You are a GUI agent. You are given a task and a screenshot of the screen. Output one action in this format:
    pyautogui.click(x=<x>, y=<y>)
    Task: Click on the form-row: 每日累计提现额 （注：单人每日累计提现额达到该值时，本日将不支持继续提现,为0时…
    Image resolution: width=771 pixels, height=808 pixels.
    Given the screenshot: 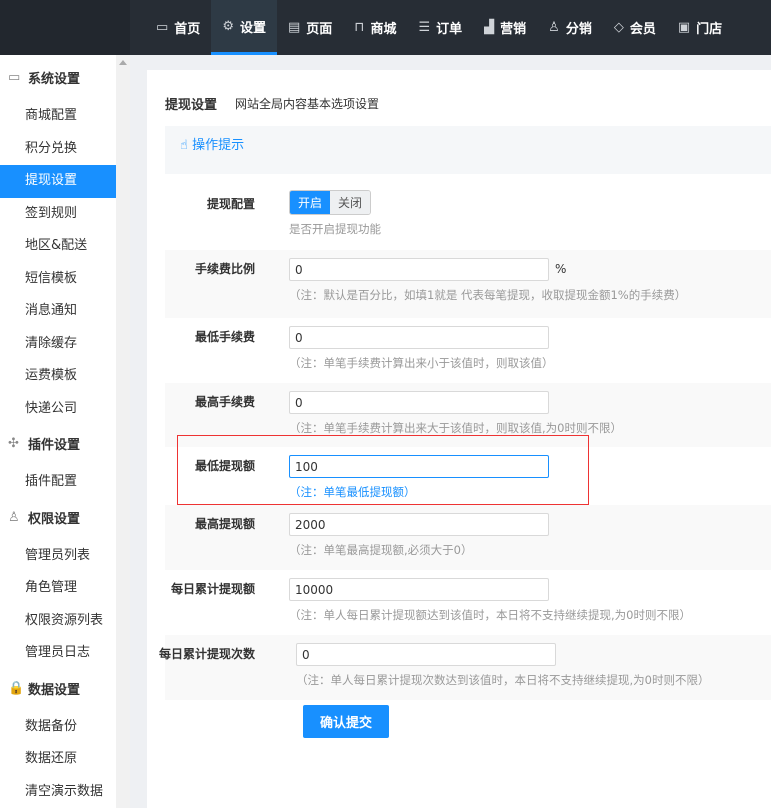 What is the action you would take?
    pyautogui.click(x=468, y=602)
    